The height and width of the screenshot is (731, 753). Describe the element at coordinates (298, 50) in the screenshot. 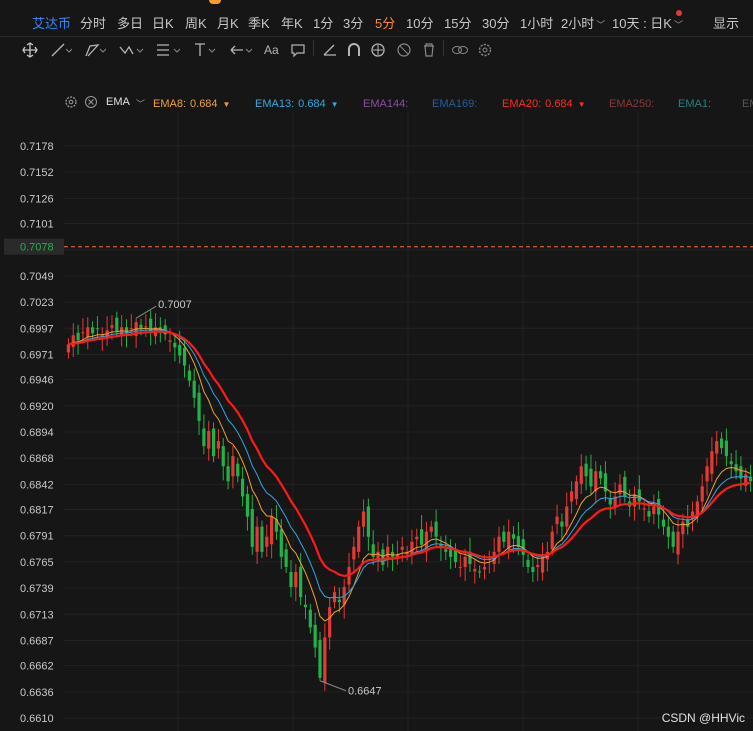

I see `note-icon` at that location.